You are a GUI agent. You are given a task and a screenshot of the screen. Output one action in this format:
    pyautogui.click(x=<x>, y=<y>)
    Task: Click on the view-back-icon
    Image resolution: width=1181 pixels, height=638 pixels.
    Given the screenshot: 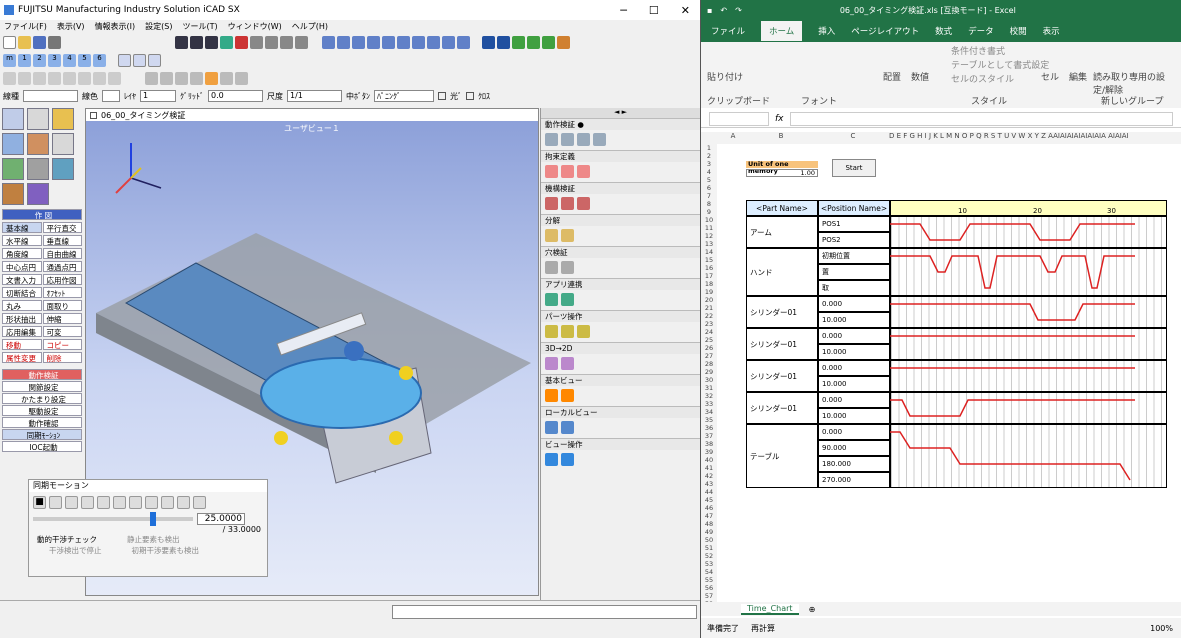 What is the action you would take?
    pyautogui.click(x=403, y=42)
    